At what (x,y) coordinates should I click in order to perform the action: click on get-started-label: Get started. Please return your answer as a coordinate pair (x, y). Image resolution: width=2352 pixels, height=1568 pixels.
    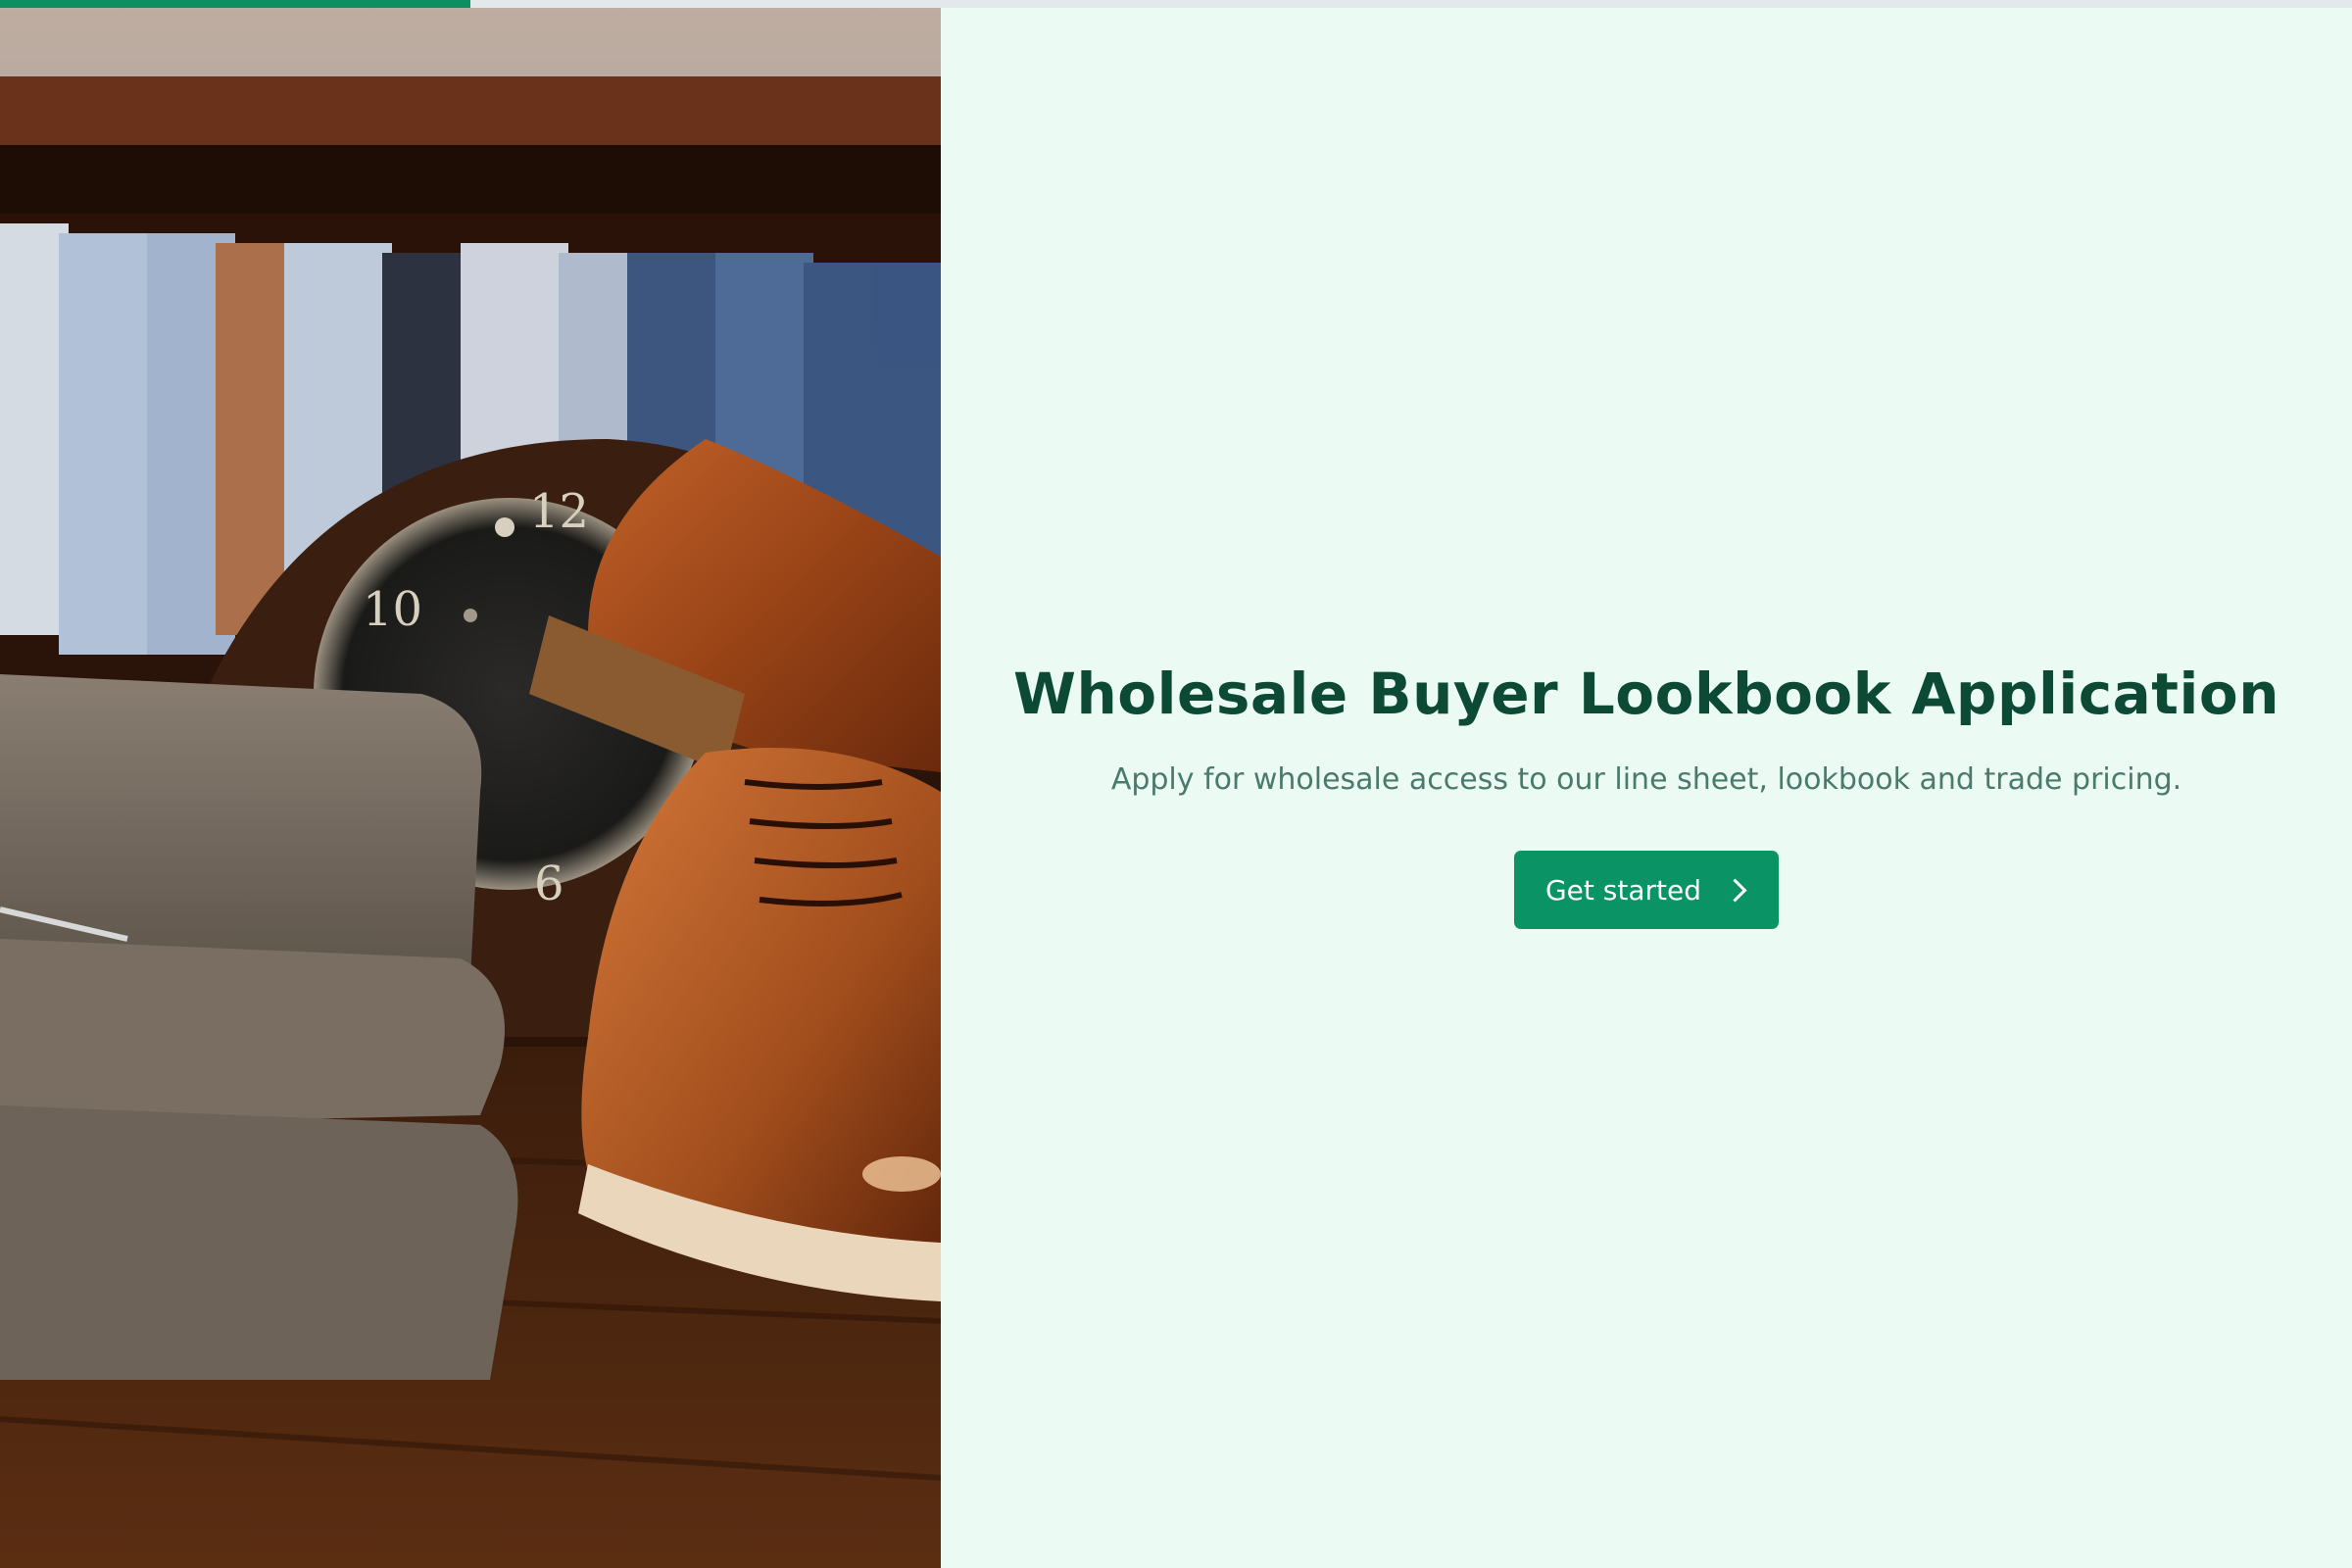
    Looking at the image, I should click on (1623, 889).